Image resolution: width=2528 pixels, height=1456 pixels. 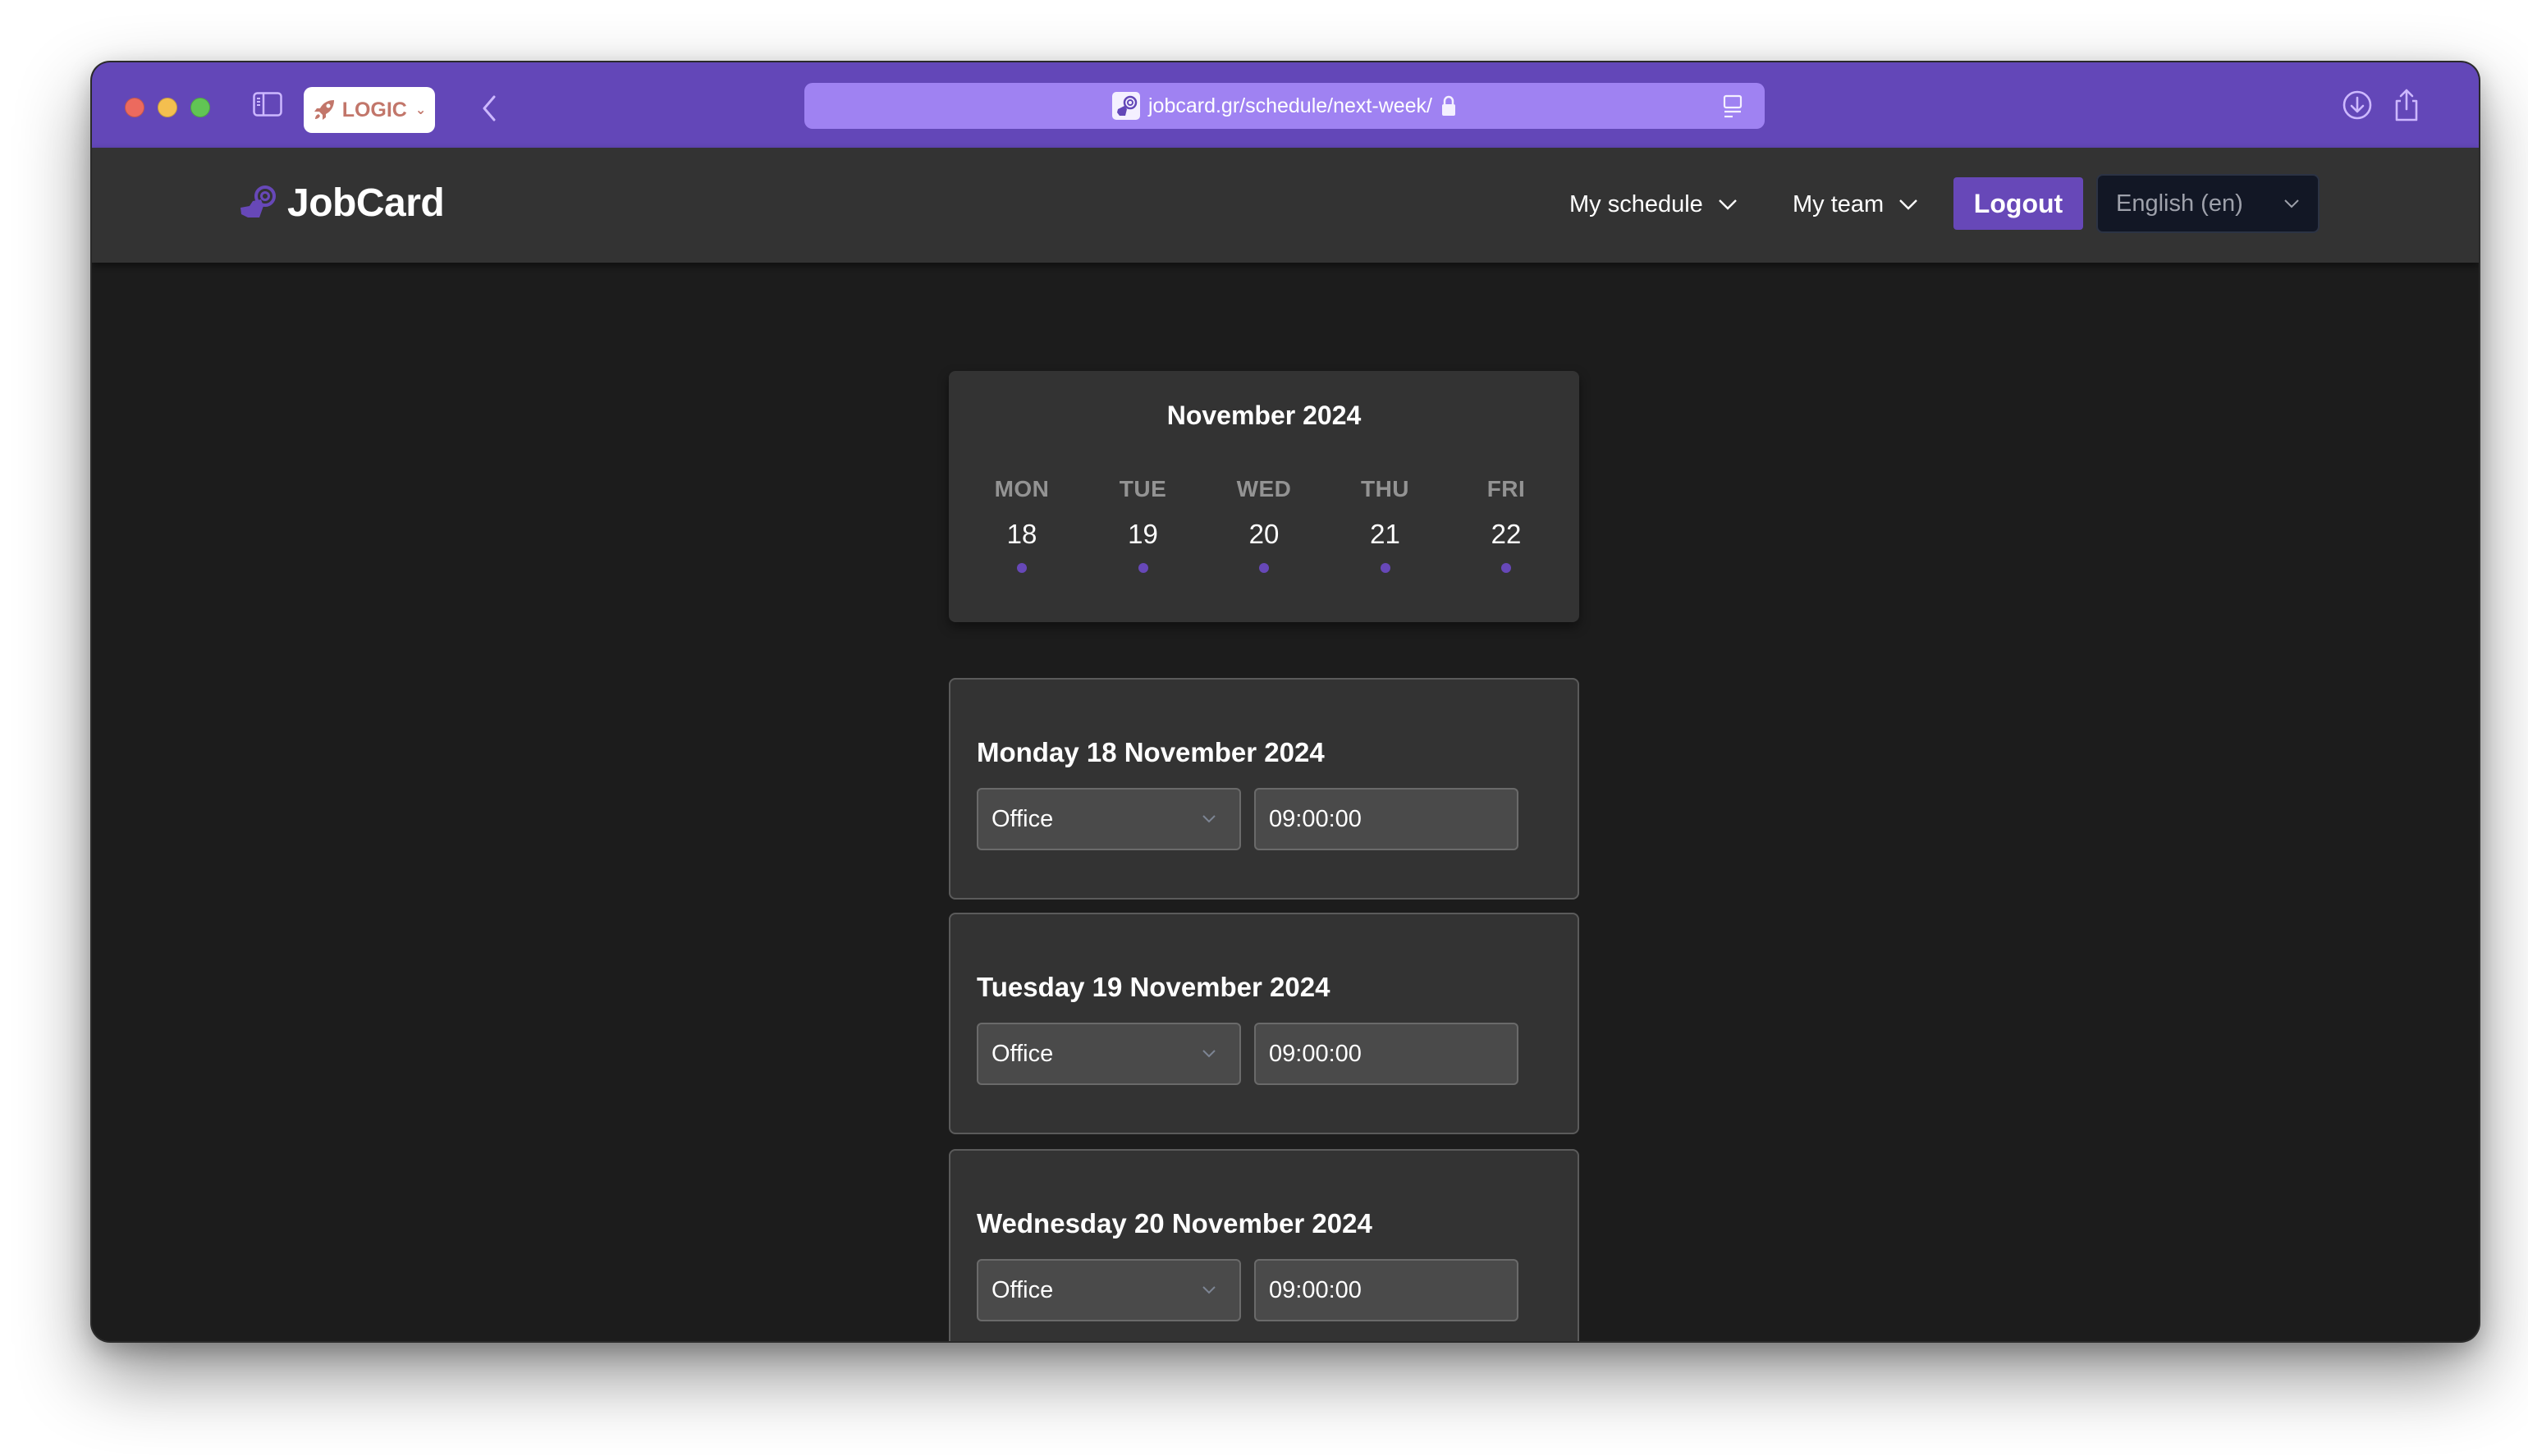 What do you see at coordinates (324, 110) in the screenshot?
I see `rocket-icon` at bounding box center [324, 110].